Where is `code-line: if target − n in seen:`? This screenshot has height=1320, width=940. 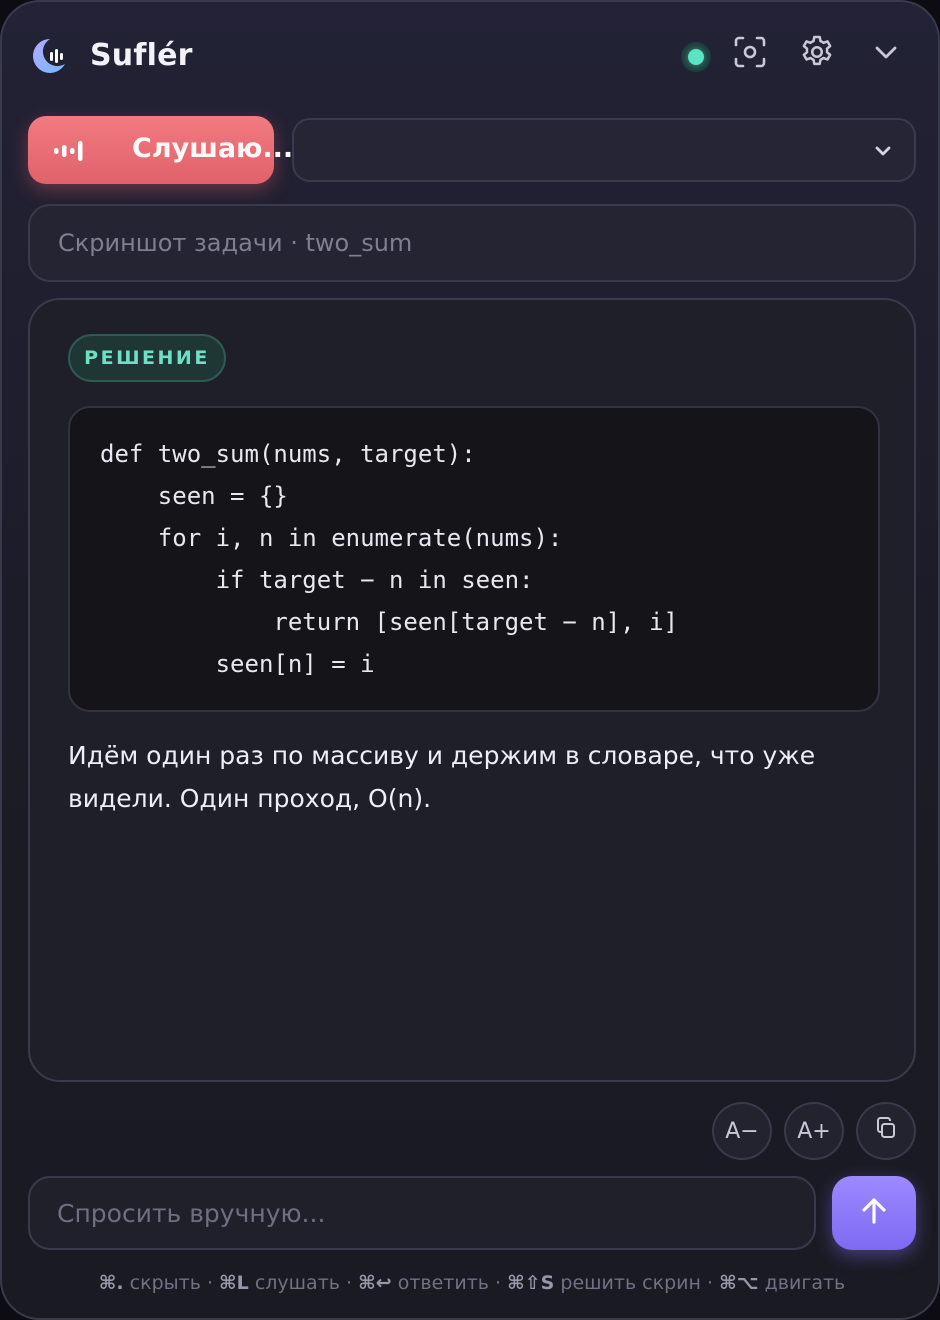
code-line: if target − n in seen: is located at coordinates (317, 580).